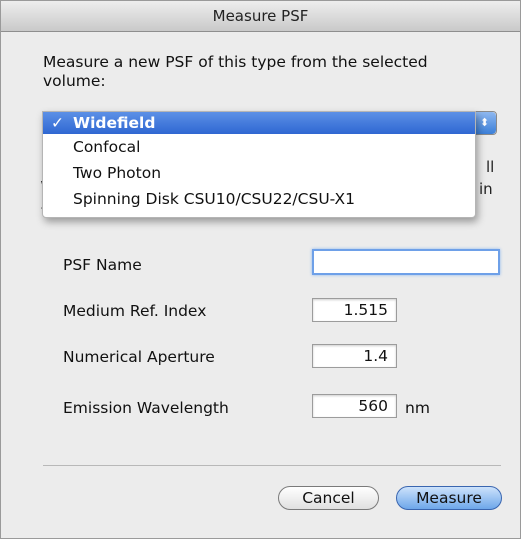  I want to click on menu-item-confocal: Confocal, so click(259, 147).